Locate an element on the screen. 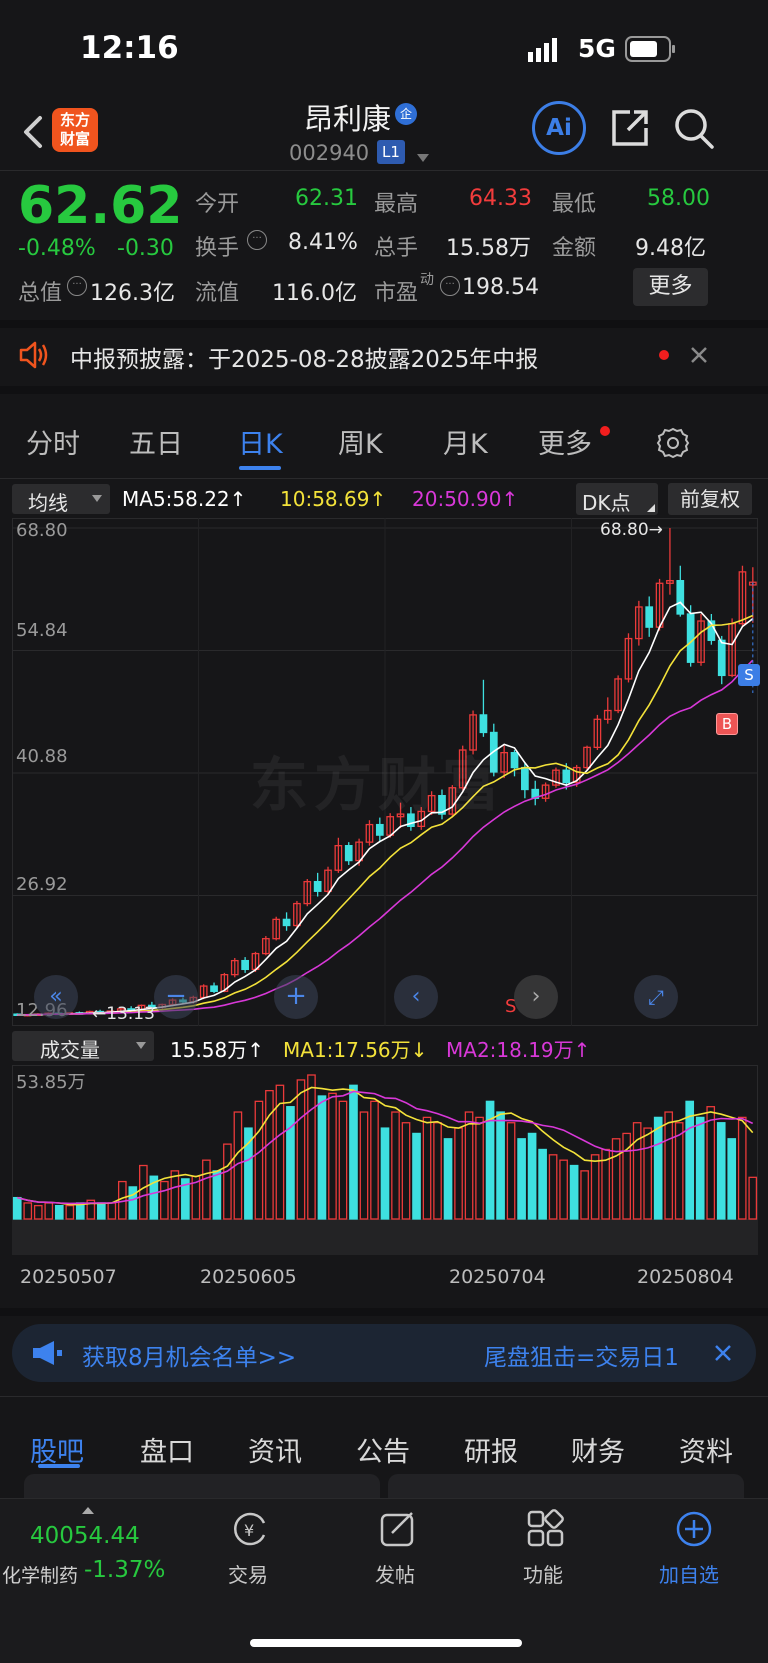  share-icon is located at coordinates (630, 128).